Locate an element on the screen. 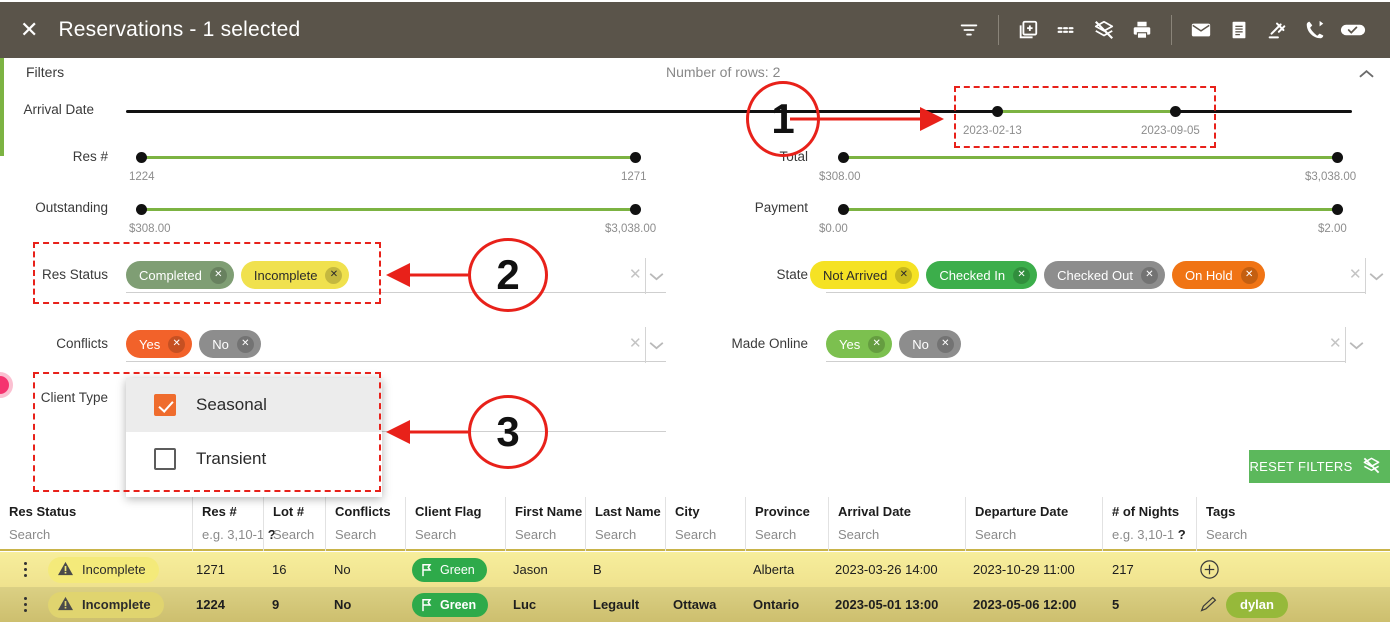 Image resolution: width=1390 pixels, height=639 pixels. tag-badge: dylan is located at coordinates (1257, 604).